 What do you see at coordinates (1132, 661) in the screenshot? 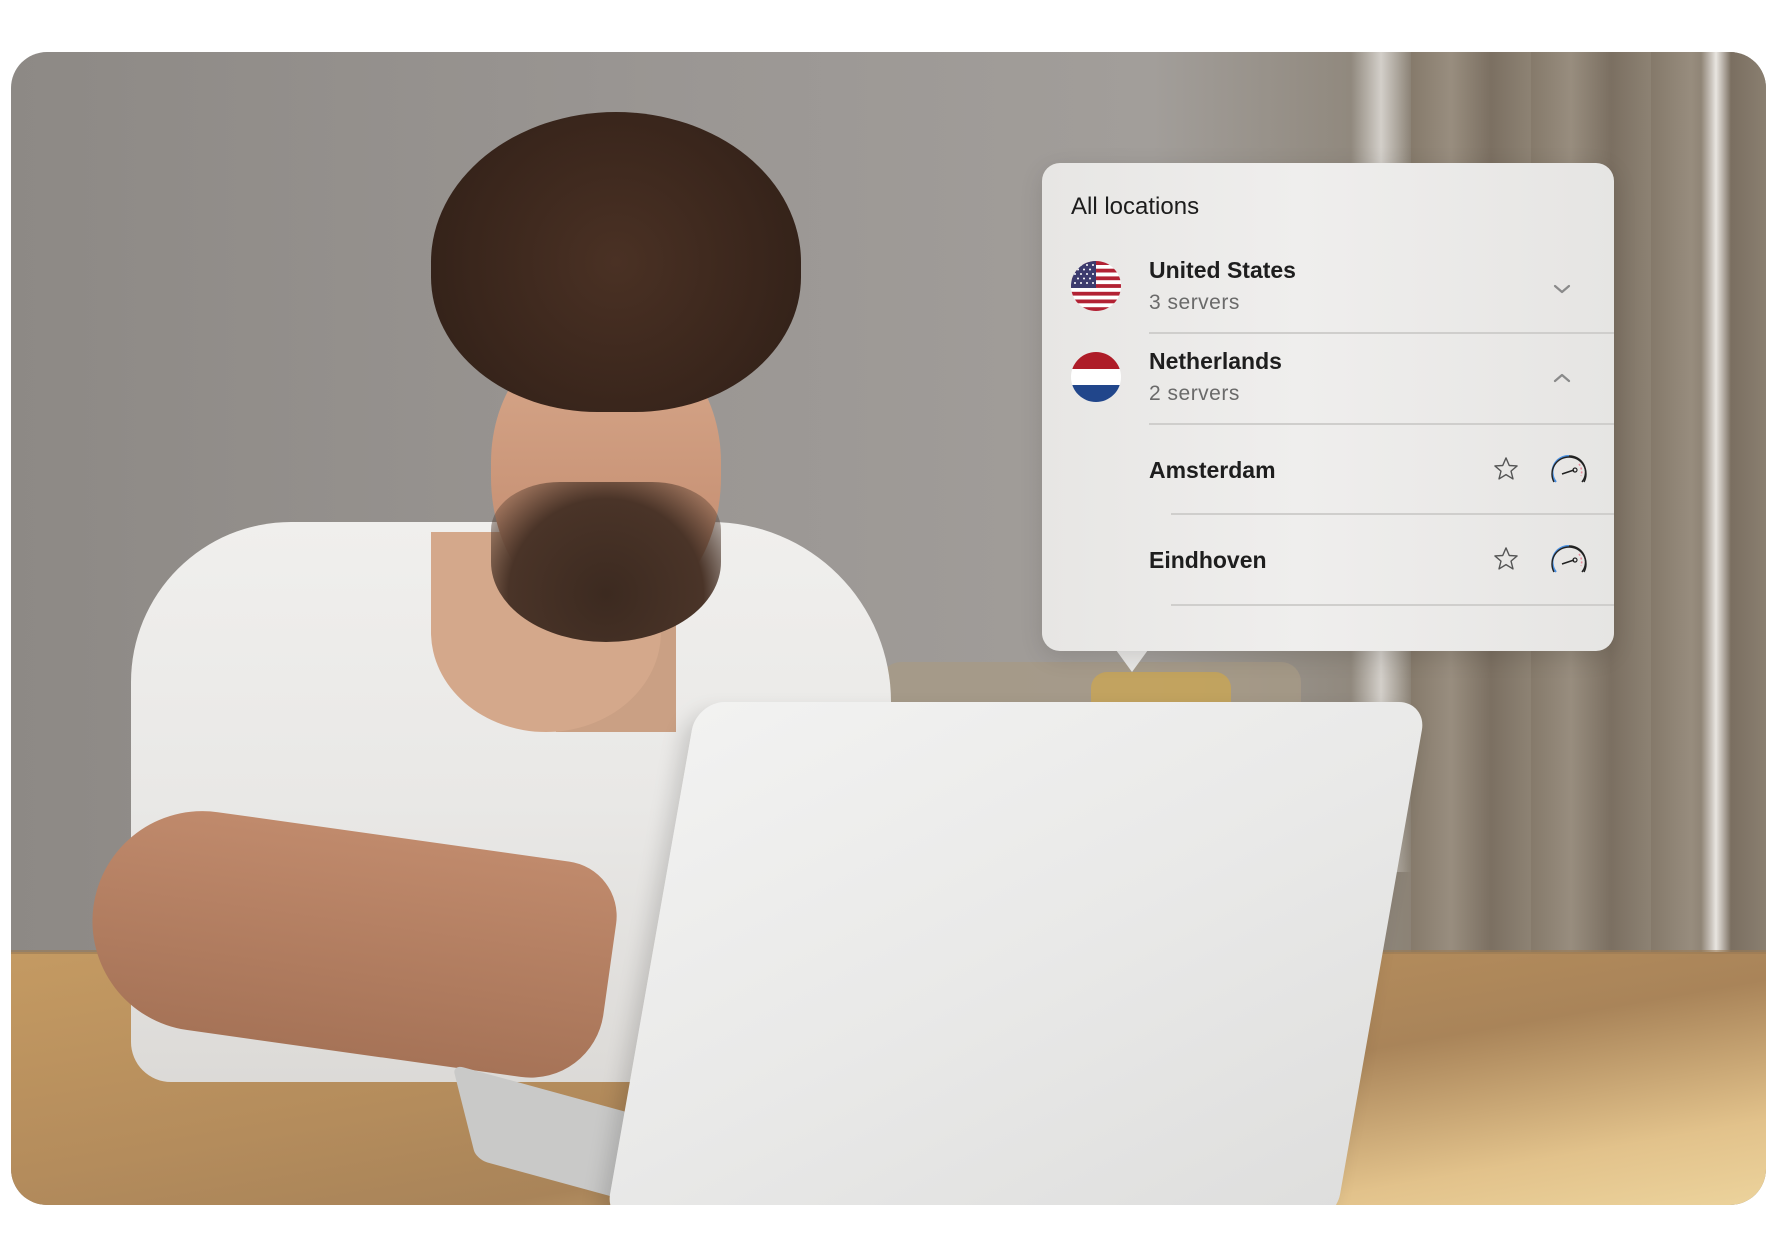
I see `popup-tail` at bounding box center [1132, 661].